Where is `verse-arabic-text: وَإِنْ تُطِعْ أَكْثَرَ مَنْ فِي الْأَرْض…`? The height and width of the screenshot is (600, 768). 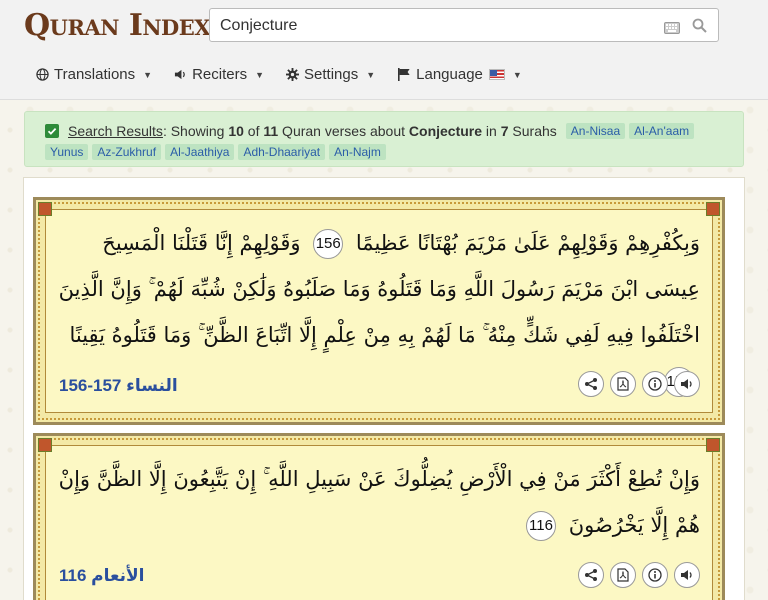
verse-arabic-text: وَإِنْ تُطِعْ أَكْثَرَ مَنْ فِي الْأَرْض… is located at coordinates (379, 502).